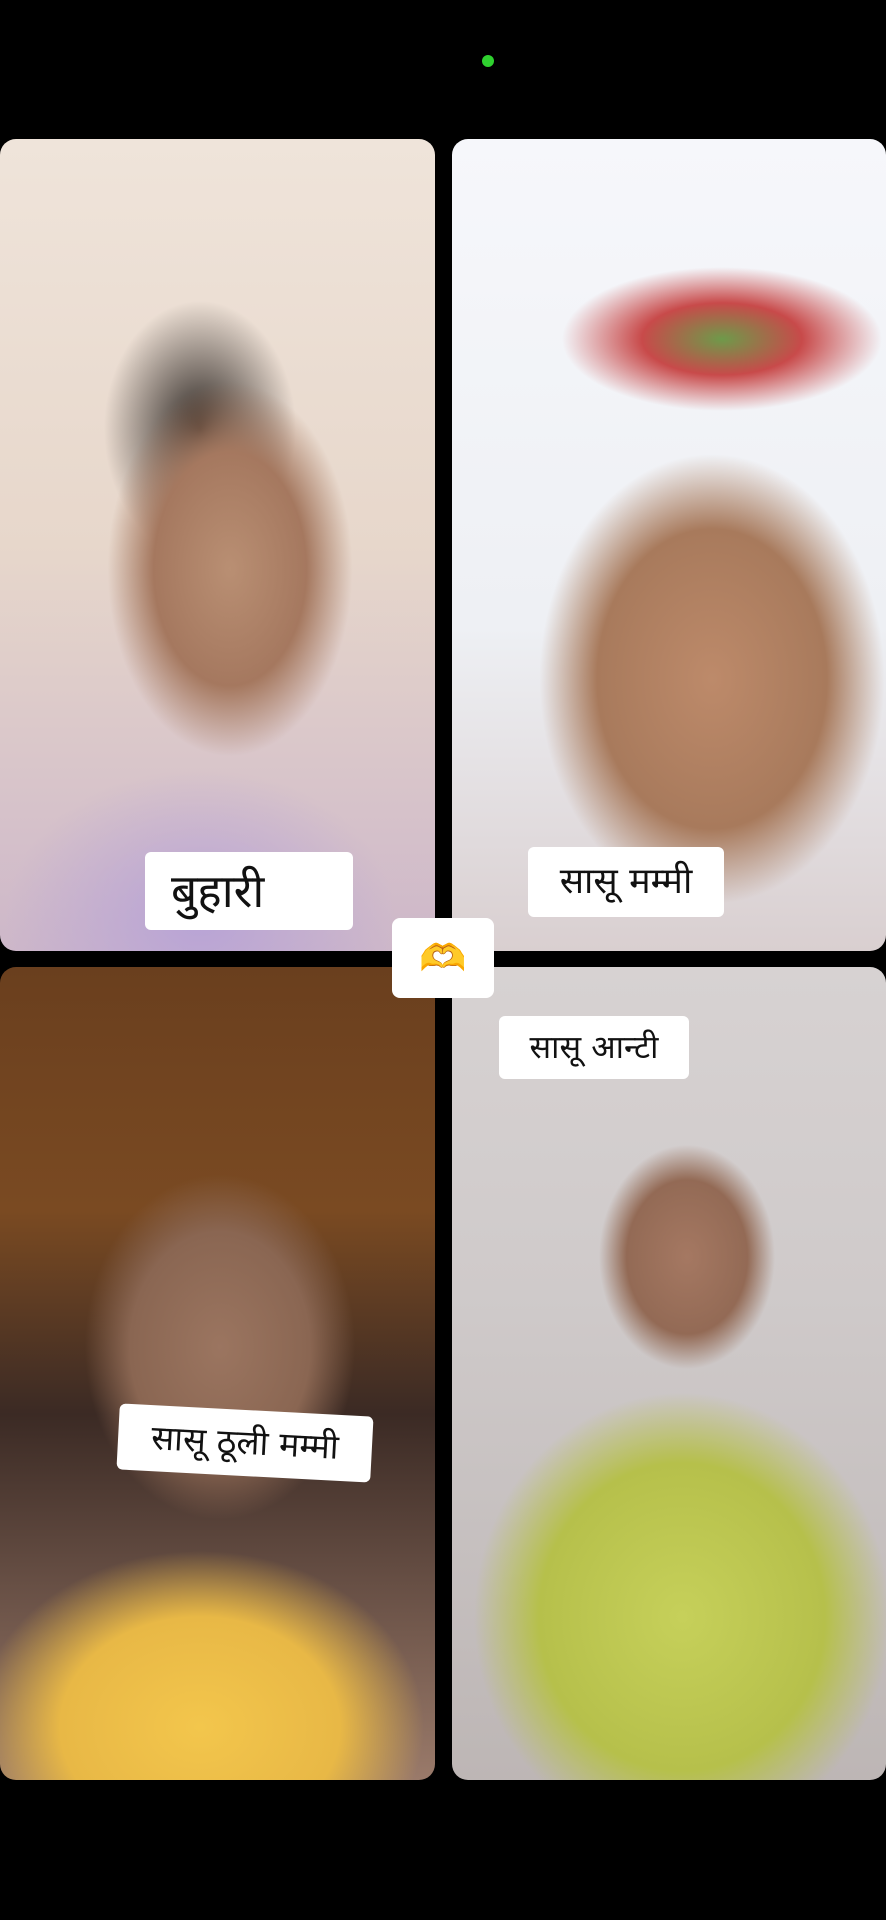 The image size is (886, 1920). What do you see at coordinates (488, 61) in the screenshot?
I see `camera-active-indicator` at bounding box center [488, 61].